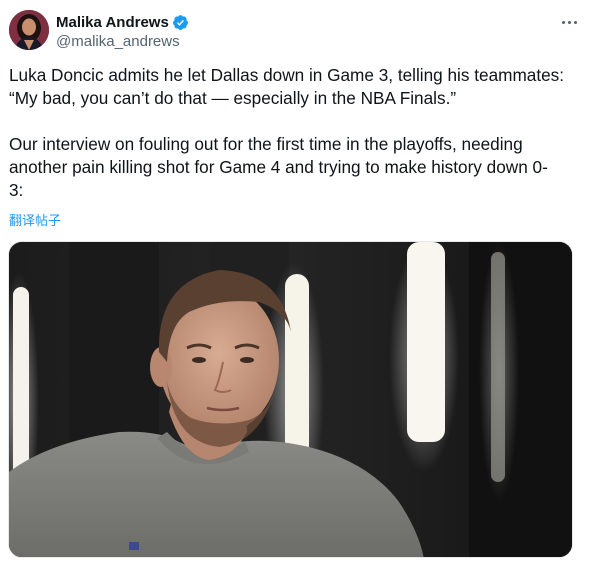 Image resolution: width=599 pixels, height=568 pixels. Describe the element at coordinates (16, 190) in the screenshot. I see `tweet-text-line: 3:` at that location.